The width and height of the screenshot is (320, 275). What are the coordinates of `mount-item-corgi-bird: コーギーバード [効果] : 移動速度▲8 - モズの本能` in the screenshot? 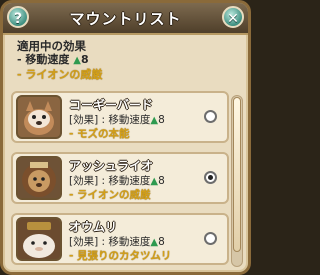 It's located at (120, 117).